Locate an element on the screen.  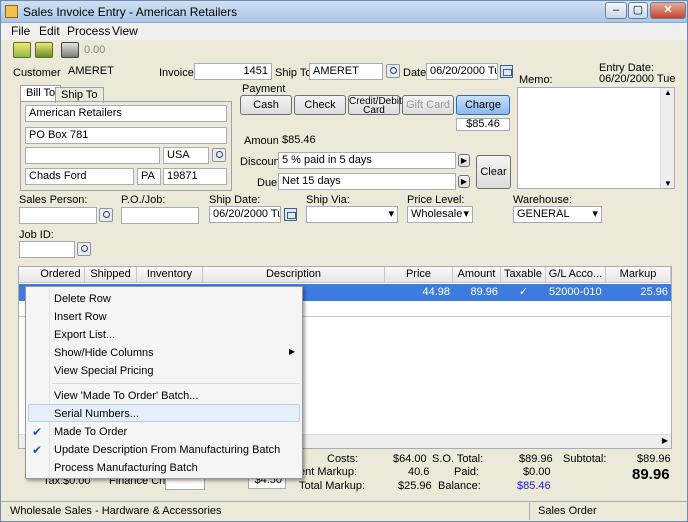
menu-process: Process is located at coordinates (88, 31).